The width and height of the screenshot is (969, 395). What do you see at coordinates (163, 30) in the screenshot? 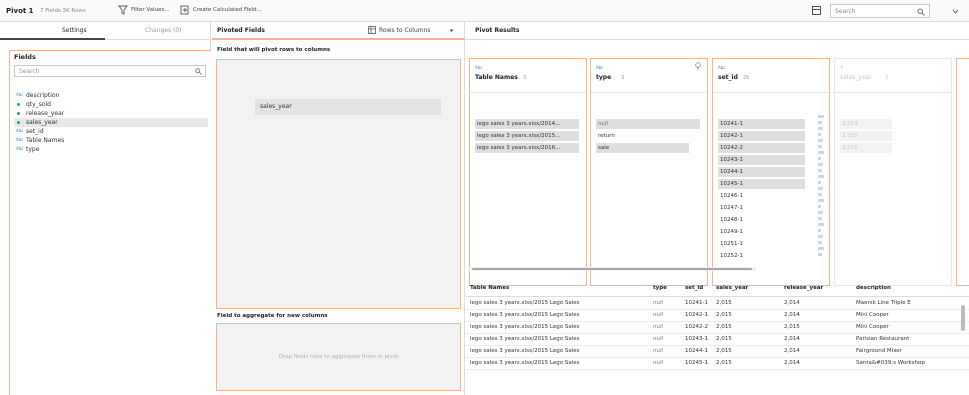
I see `tab-changes: Changes (0)` at bounding box center [163, 30].